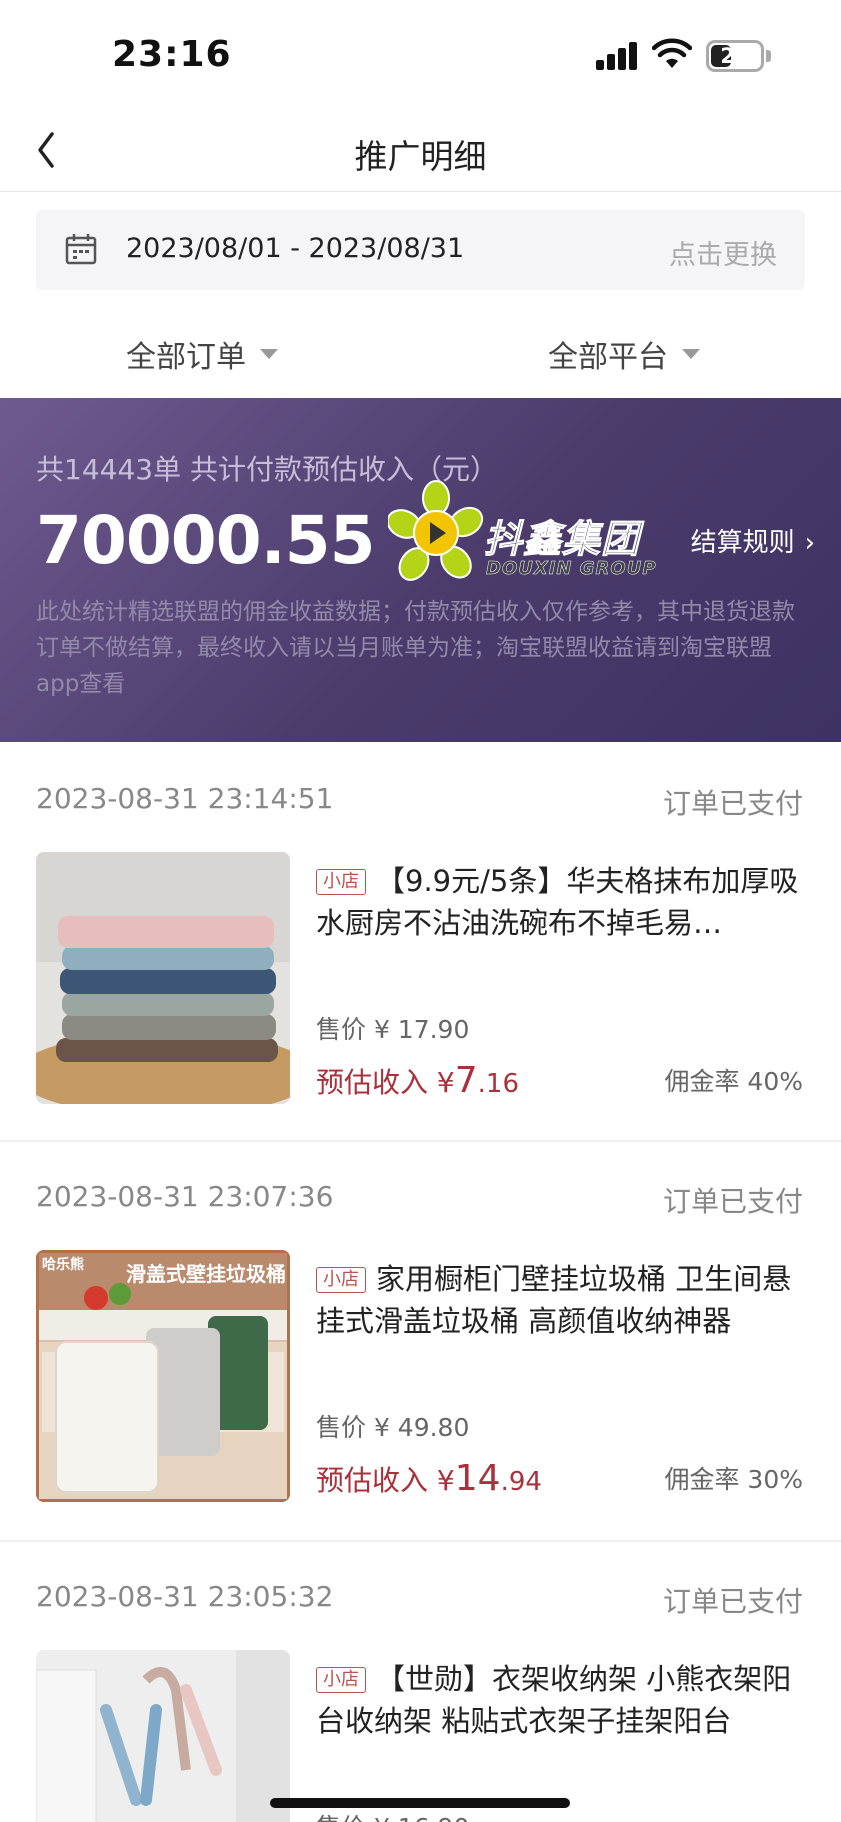 The width and height of the screenshot is (841, 1822). I want to click on income-decimal: .16, so click(498, 1084).